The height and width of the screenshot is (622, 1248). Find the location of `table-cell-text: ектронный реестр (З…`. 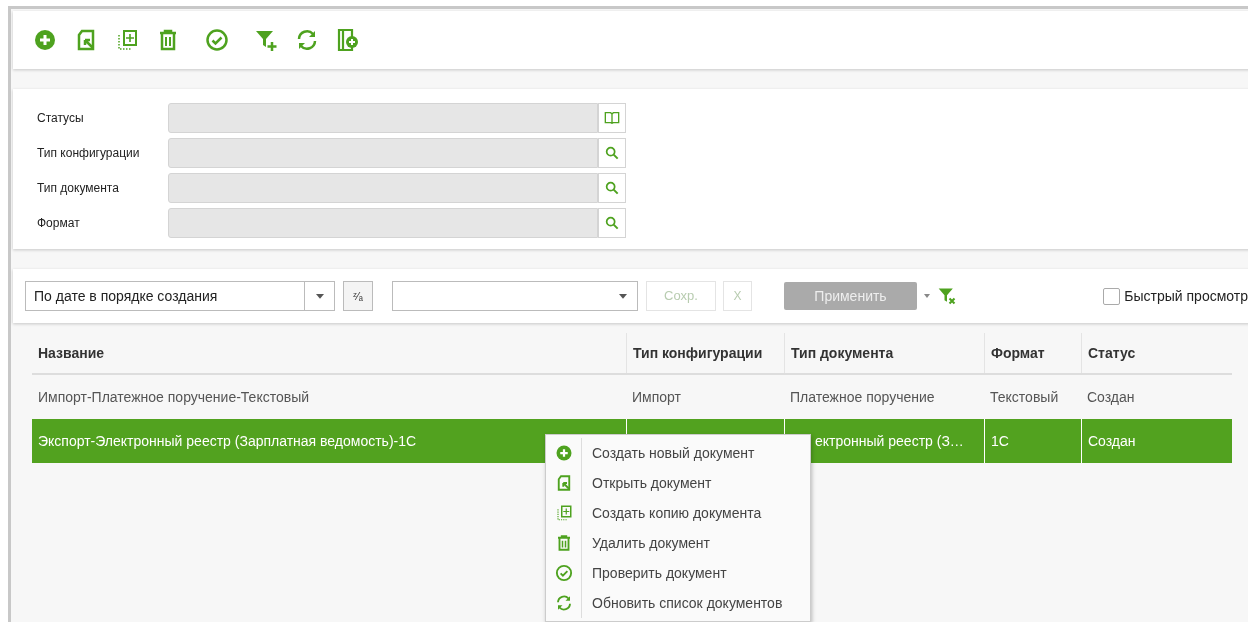

table-cell-text: ектронный реестр (З… is located at coordinates (889, 441).